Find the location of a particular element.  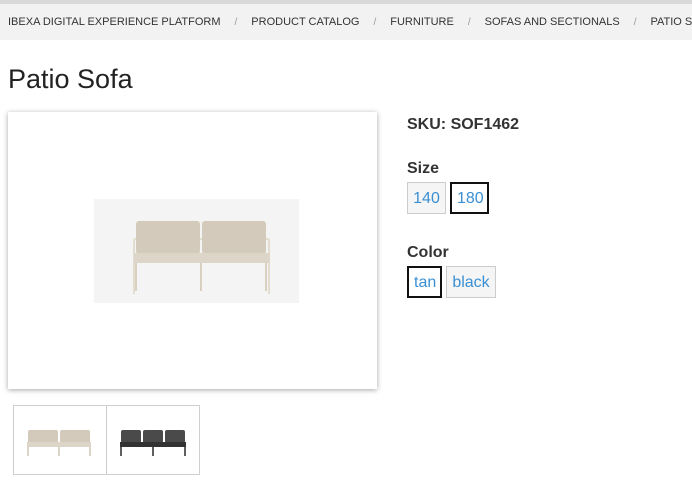

sku-line: SKU: SOF1462 is located at coordinates (463, 125).